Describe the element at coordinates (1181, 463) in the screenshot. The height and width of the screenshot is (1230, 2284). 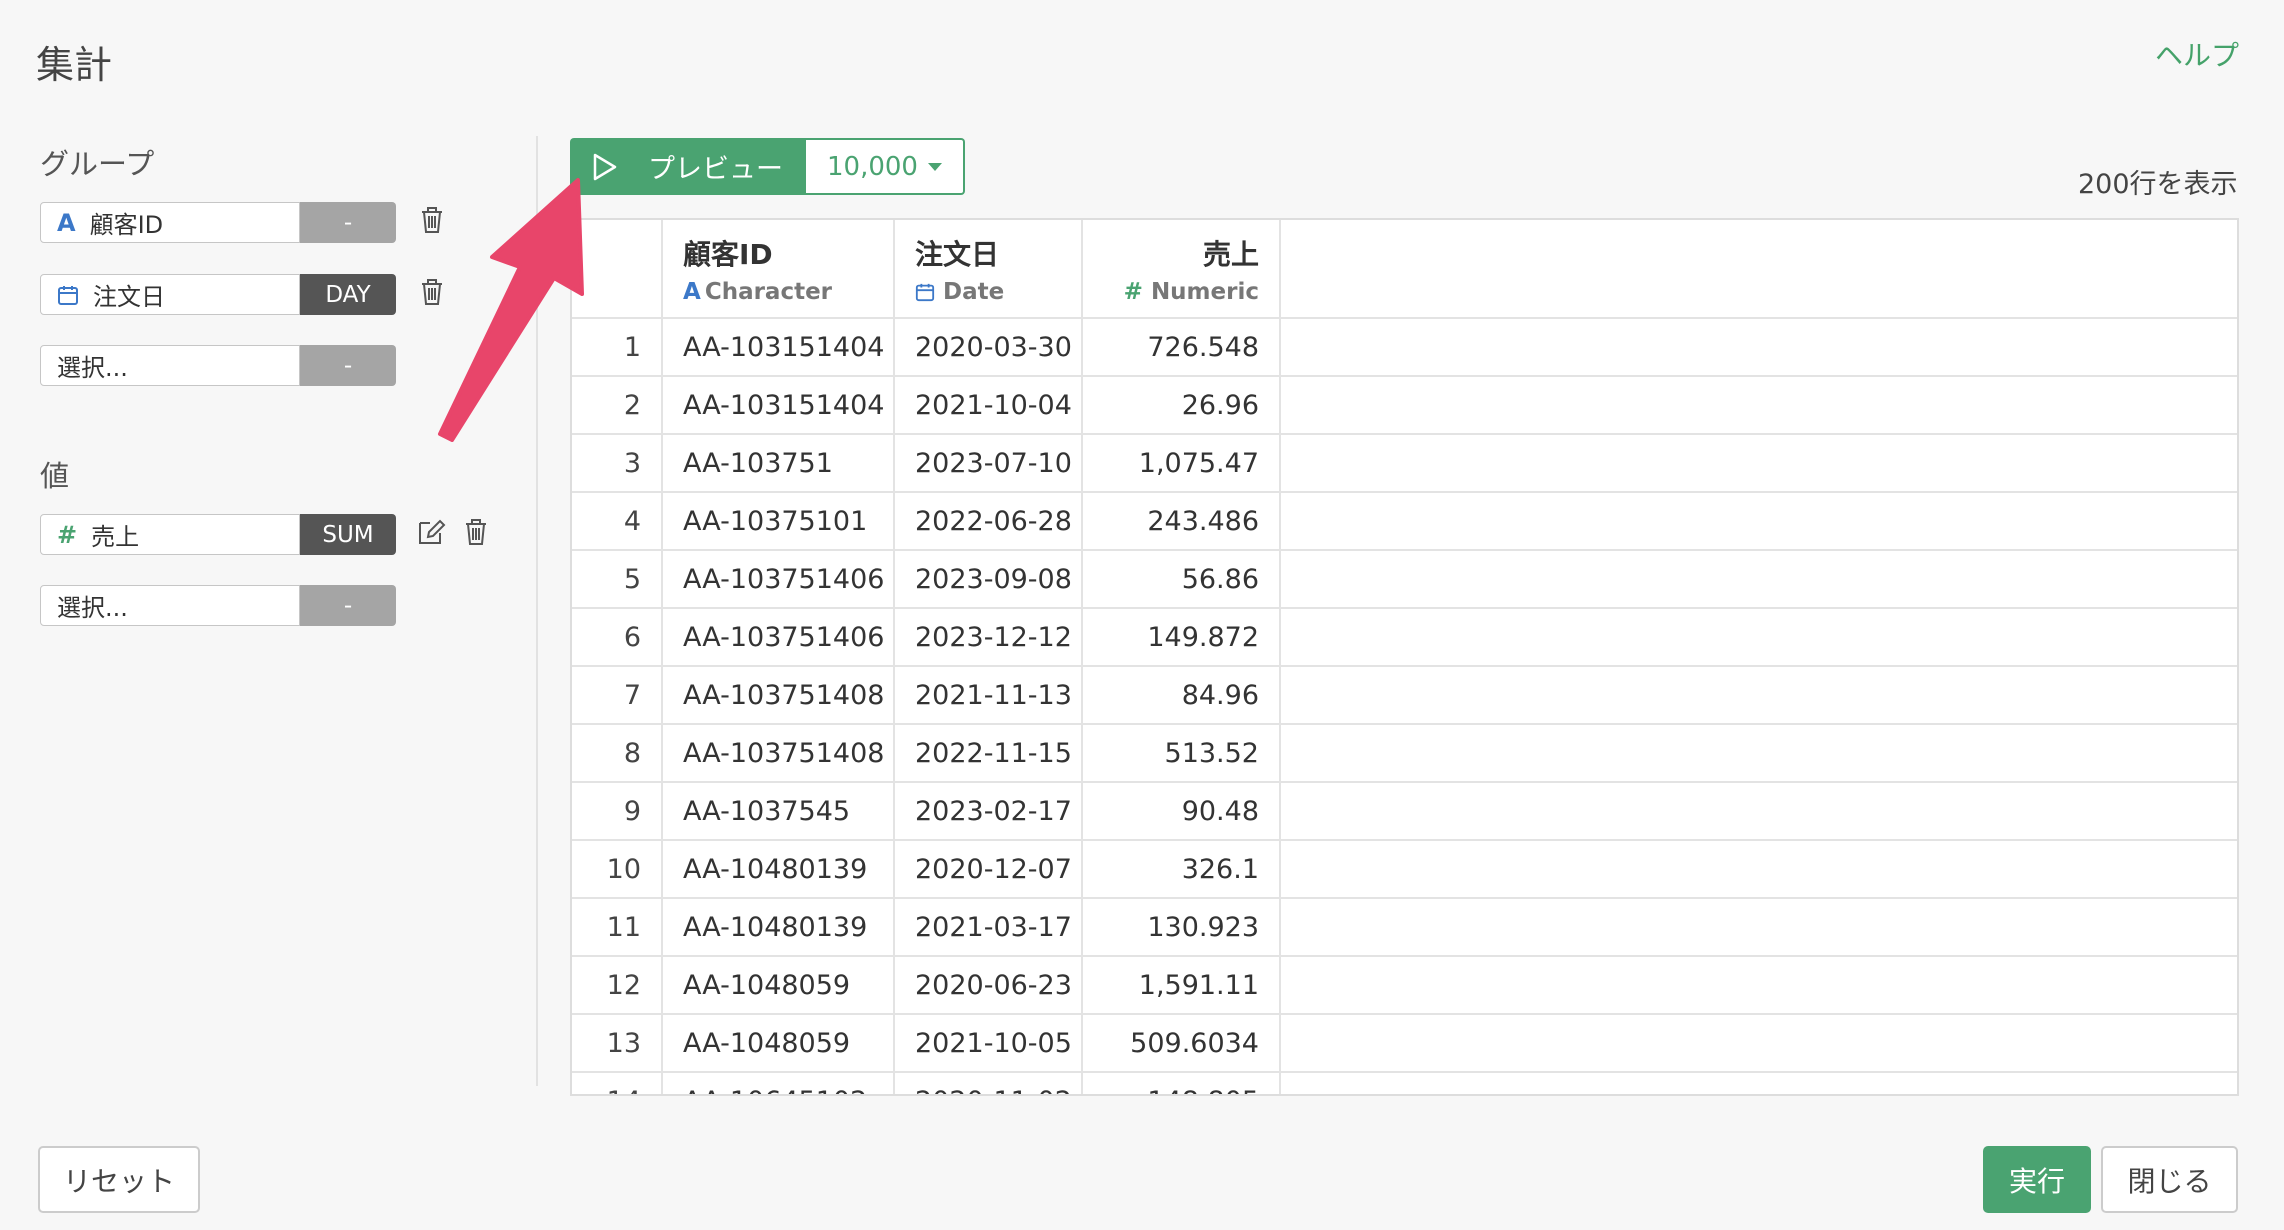
I see `sales-cell: 1,075.47` at that location.